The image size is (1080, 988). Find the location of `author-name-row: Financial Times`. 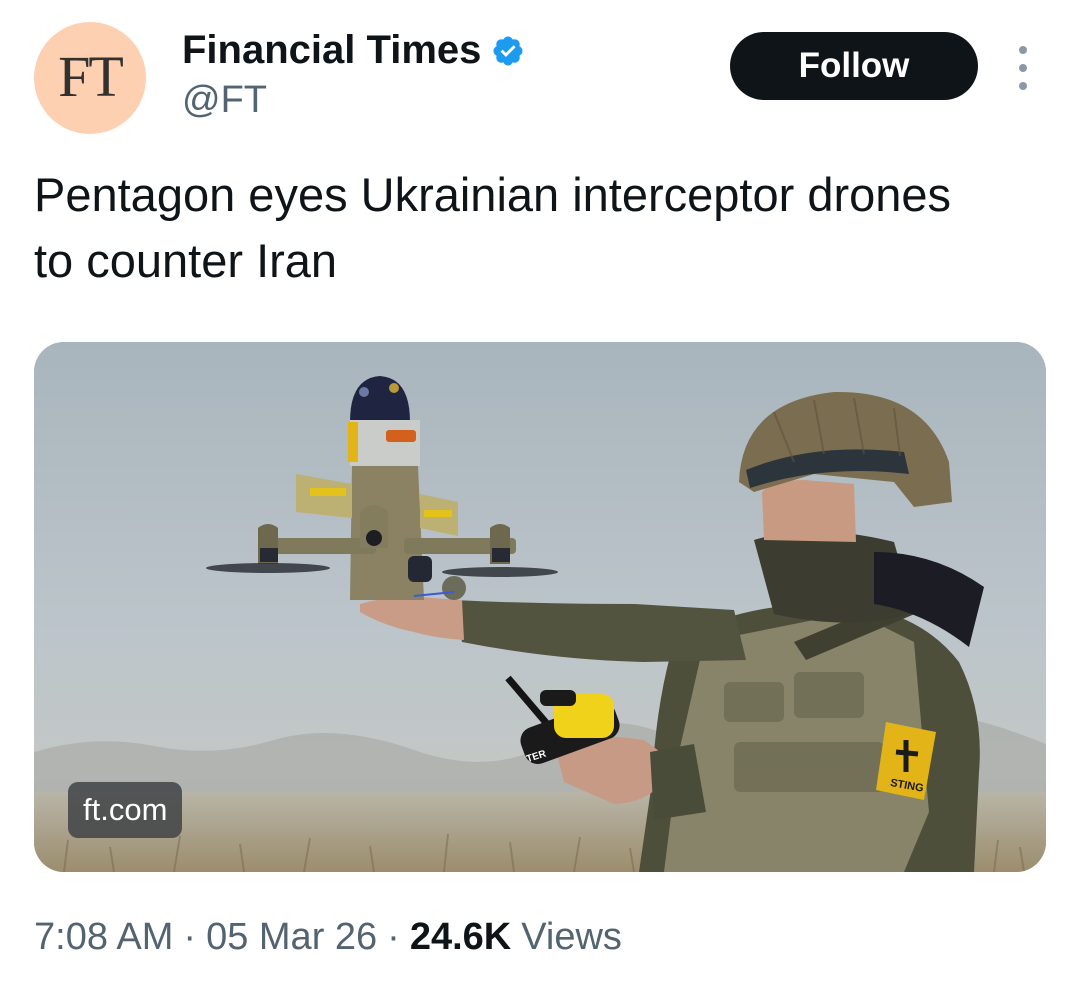

author-name-row: Financial Times is located at coordinates (353, 50).